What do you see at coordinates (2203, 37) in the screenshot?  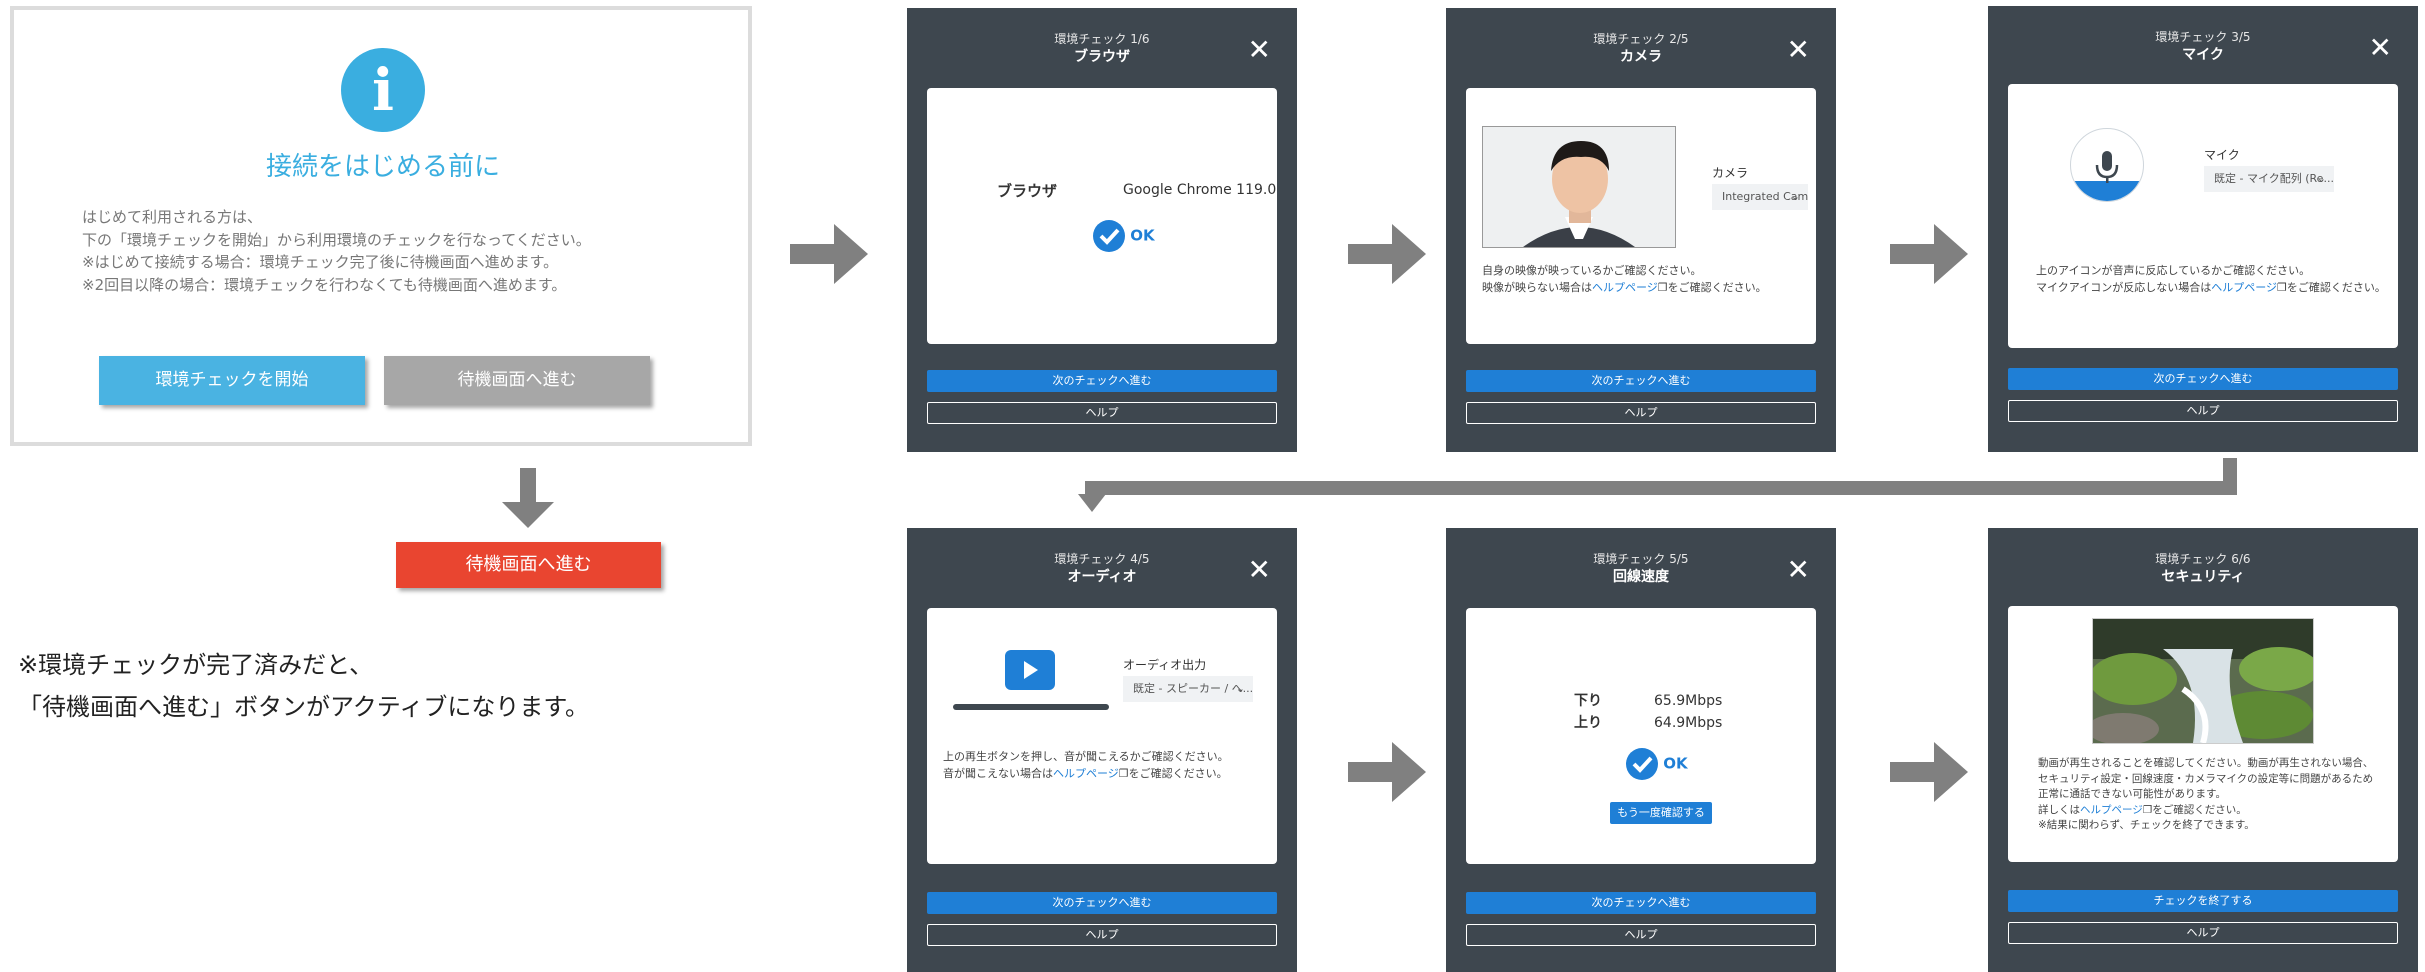 I see `step-indicator: 環境チェック 3/5` at bounding box center [2203, 37].